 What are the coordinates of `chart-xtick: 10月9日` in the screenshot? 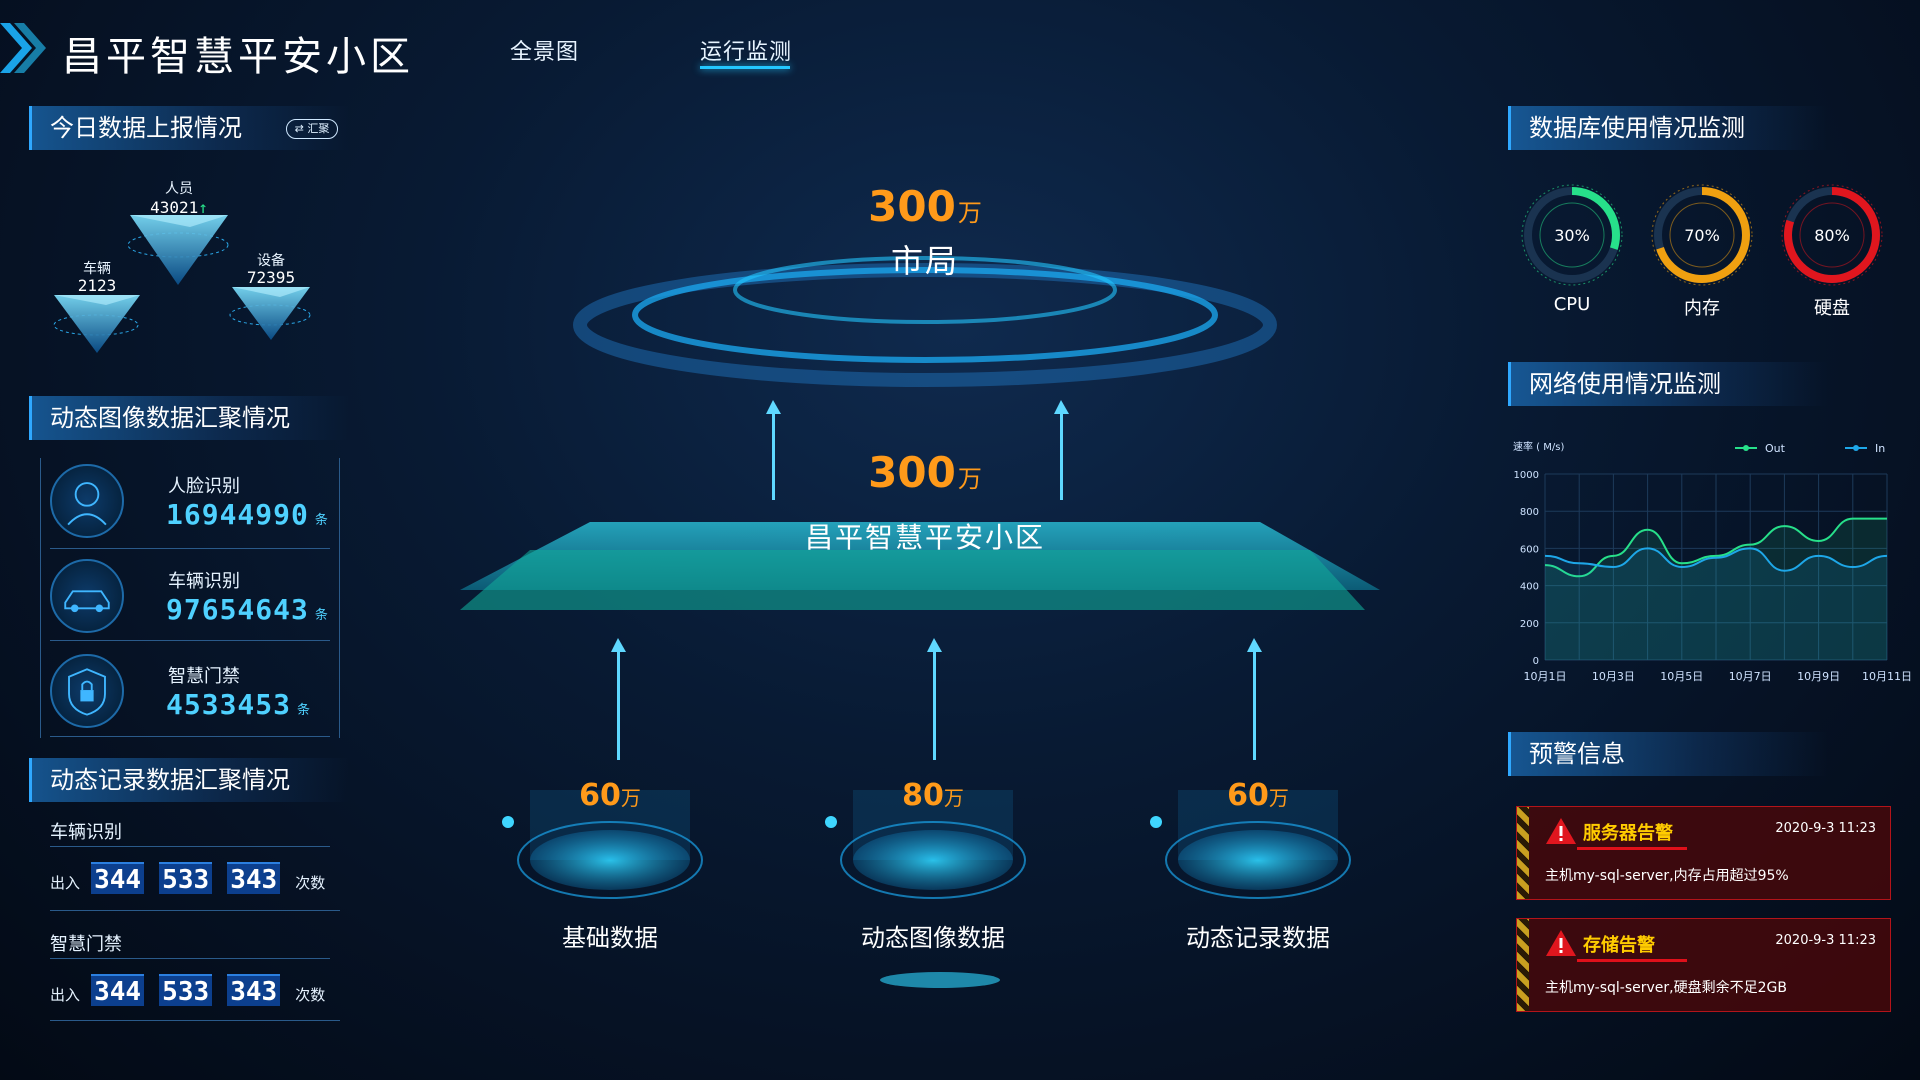 It's located at (1818, 676).